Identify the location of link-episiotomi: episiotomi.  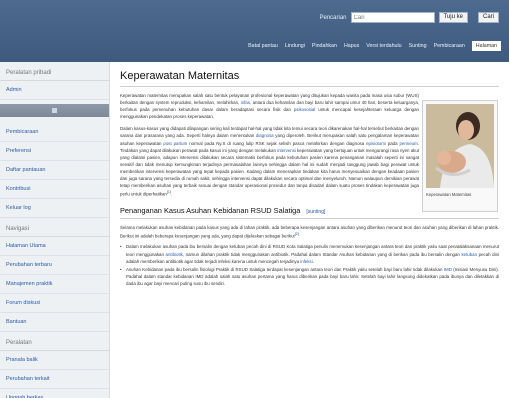
(376, 143).